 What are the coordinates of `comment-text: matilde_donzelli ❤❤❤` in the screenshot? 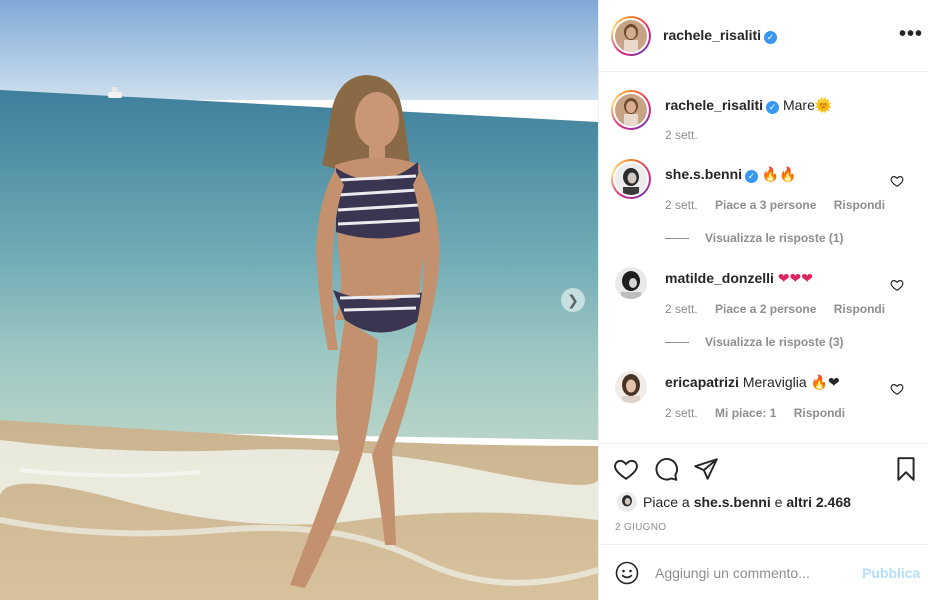 It's located at (739, 278).